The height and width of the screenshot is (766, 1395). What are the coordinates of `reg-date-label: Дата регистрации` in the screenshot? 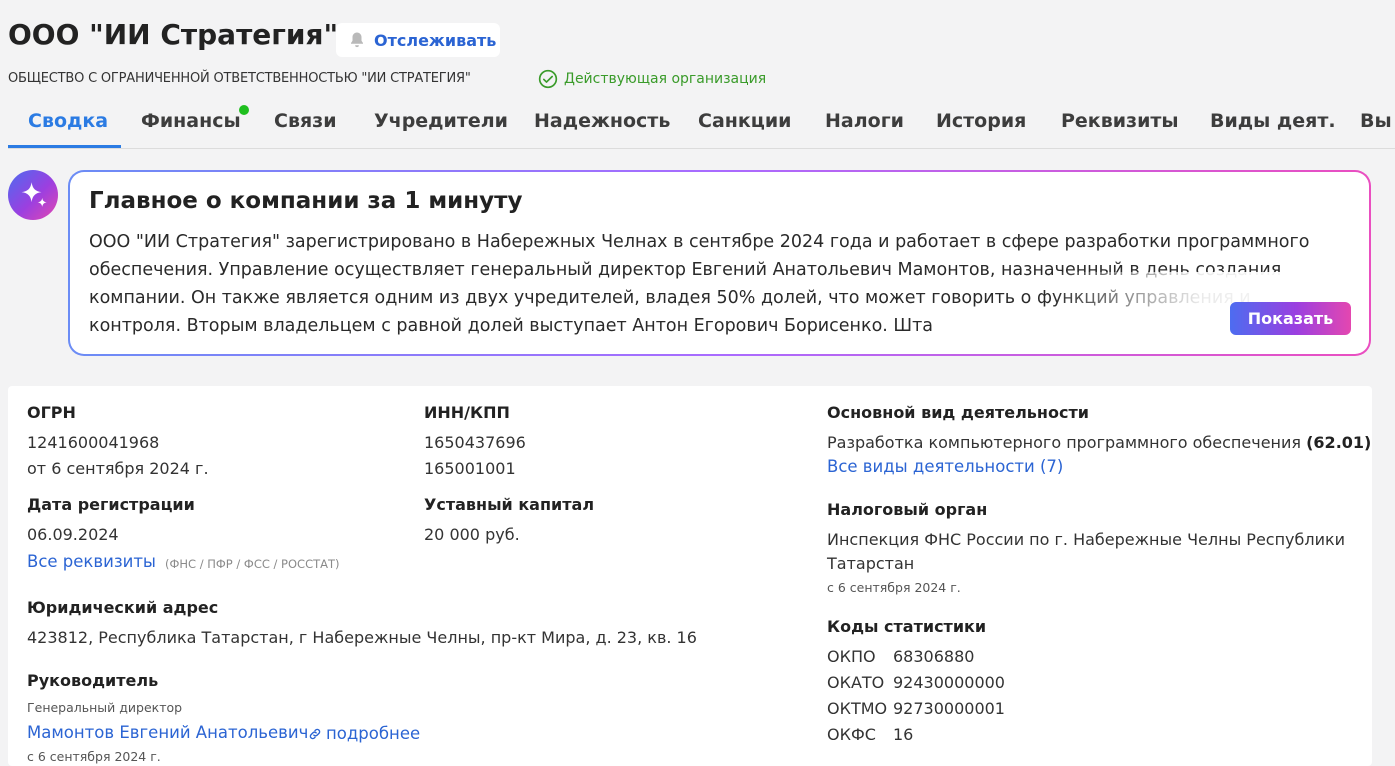 It's located at (111, 504).